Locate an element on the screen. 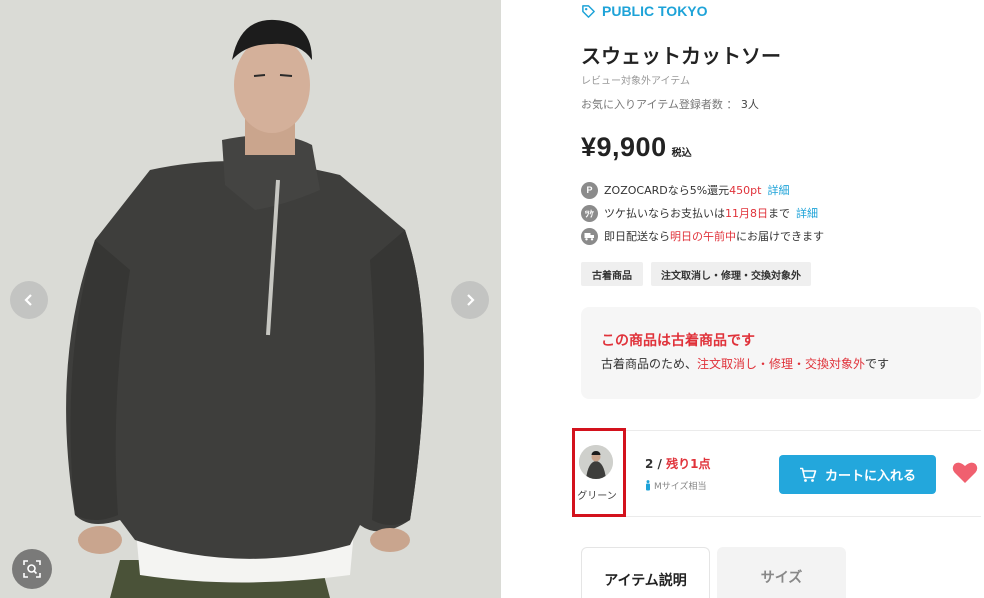 Image resolution: width=984 pixels, height=598 pixels. color-swatch-thumbnail is located at coordinates (596, 462).